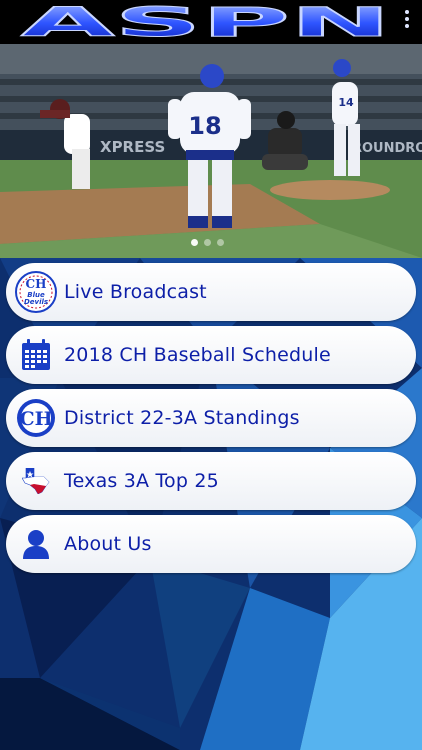  Describe the element at coordinates (36, 292) in the screenshot. I see `blue-devils-logo-icon: CH Blue Devils` at that location.